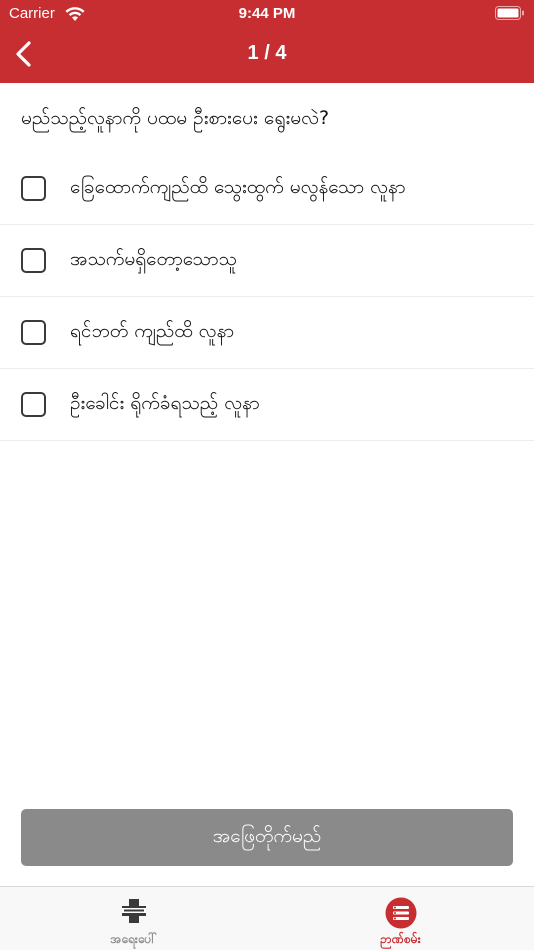 The image size is (534, 950). I want to click on question-text: မည်သည့်လူနာကို ပထမ ဦးစားပေး ရွေးမလဲ?, so click(175, 118).